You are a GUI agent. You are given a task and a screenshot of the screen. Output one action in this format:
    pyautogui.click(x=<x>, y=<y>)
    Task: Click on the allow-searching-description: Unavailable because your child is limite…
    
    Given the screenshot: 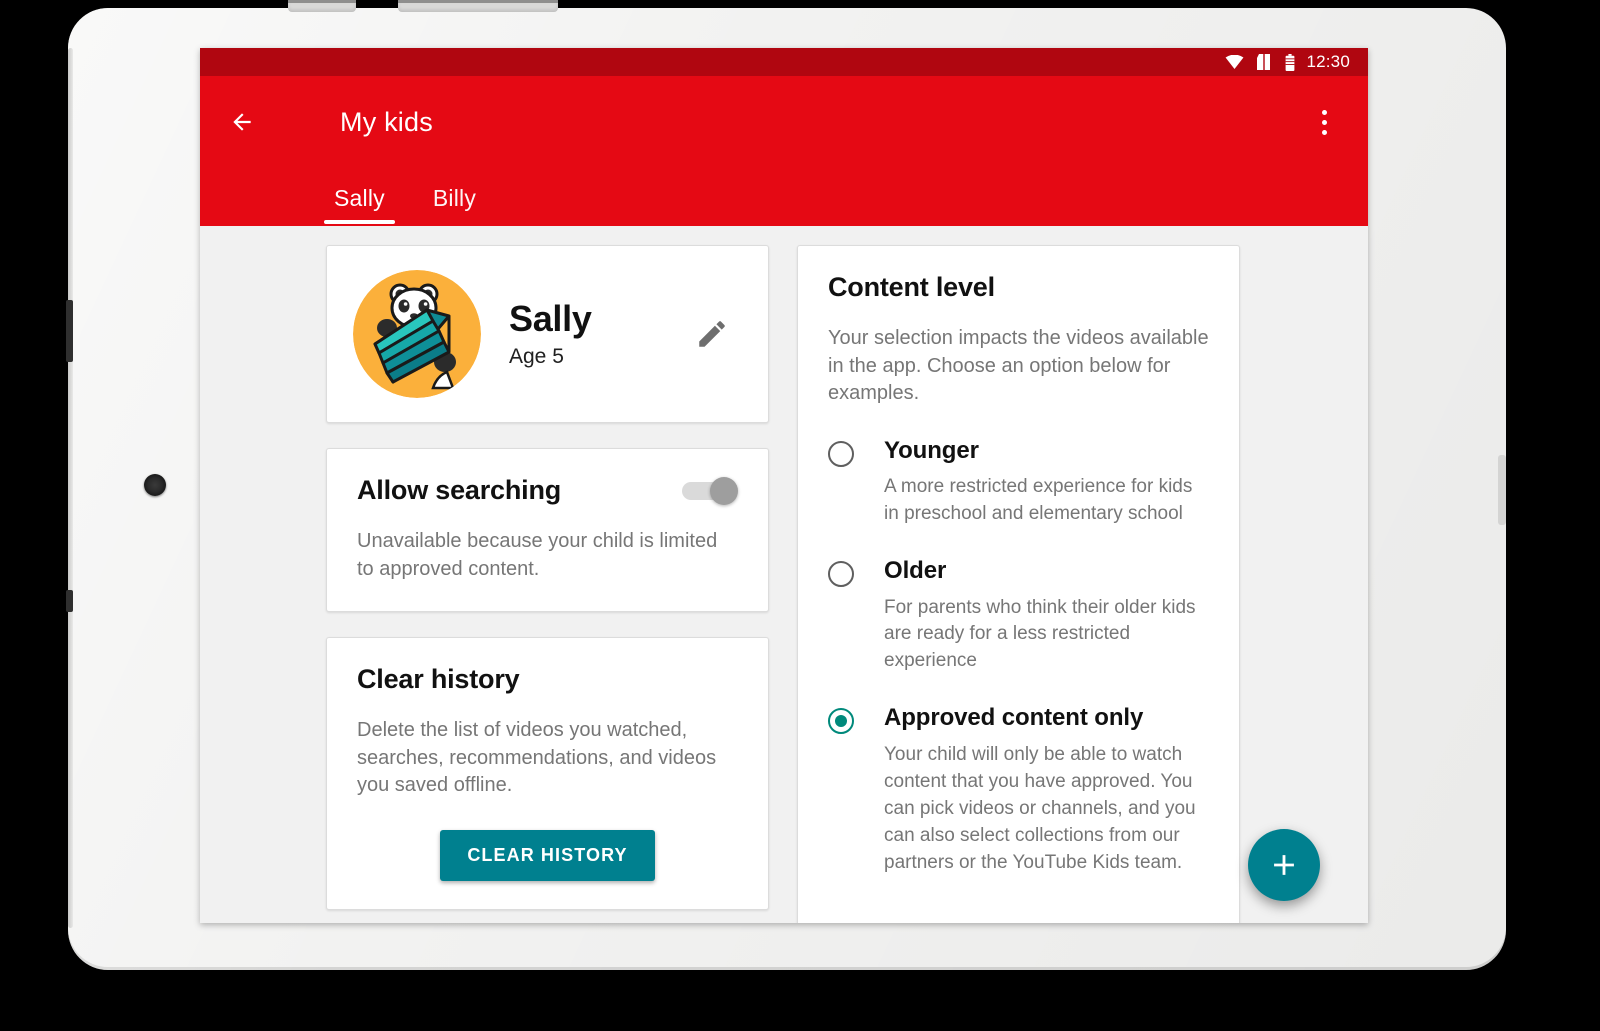 What is the action you would take?
    pyautogui.click(x=537, y=555)
    